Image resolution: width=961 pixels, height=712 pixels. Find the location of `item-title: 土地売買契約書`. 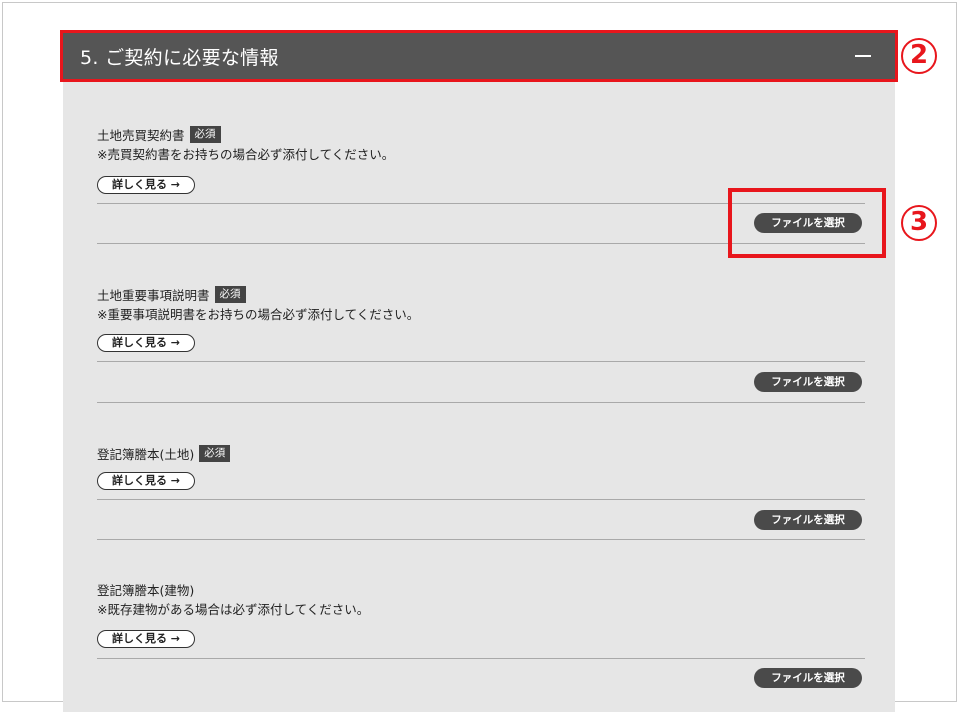

item-title: 土地売買契約書 is located at coordinates (141, 135).